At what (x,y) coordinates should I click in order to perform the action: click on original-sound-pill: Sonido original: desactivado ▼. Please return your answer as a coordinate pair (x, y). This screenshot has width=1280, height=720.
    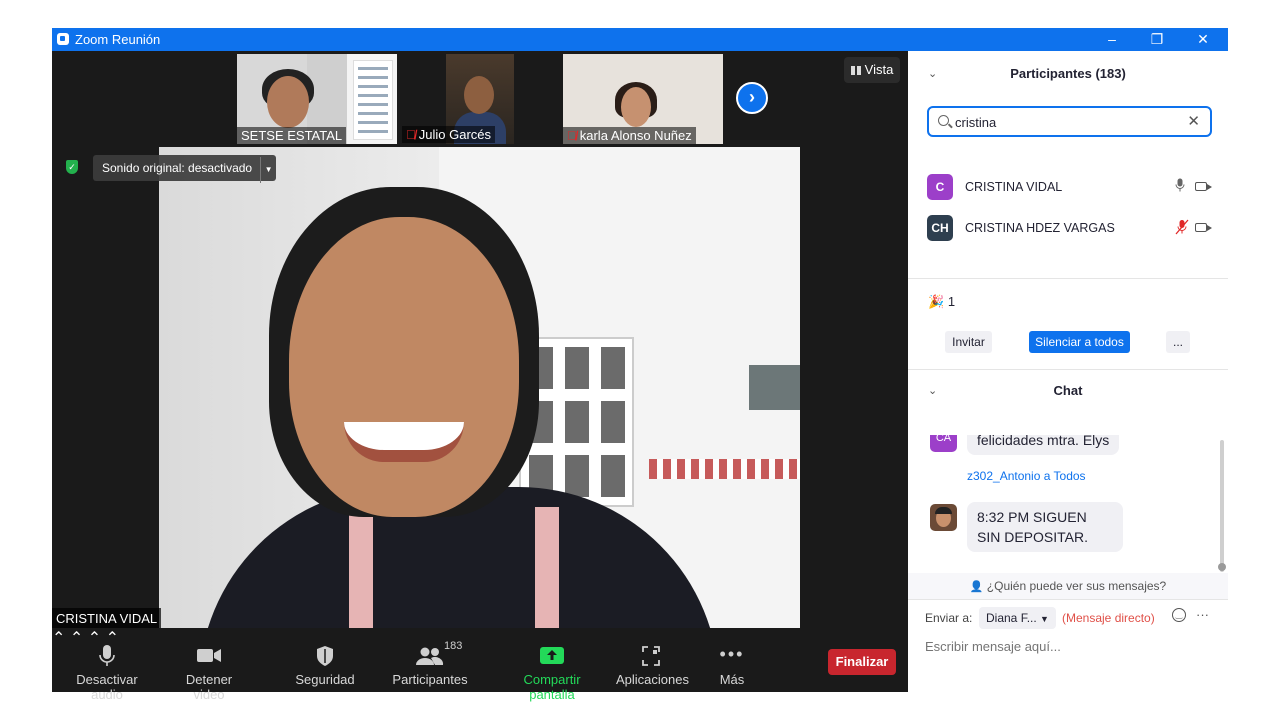
    Looking at the image, I should click on (185, 169).